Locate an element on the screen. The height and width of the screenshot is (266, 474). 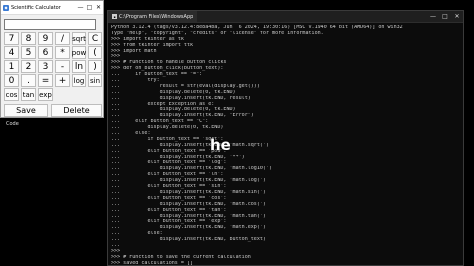
calc-key-C: C is located at coordinates (95, 38).